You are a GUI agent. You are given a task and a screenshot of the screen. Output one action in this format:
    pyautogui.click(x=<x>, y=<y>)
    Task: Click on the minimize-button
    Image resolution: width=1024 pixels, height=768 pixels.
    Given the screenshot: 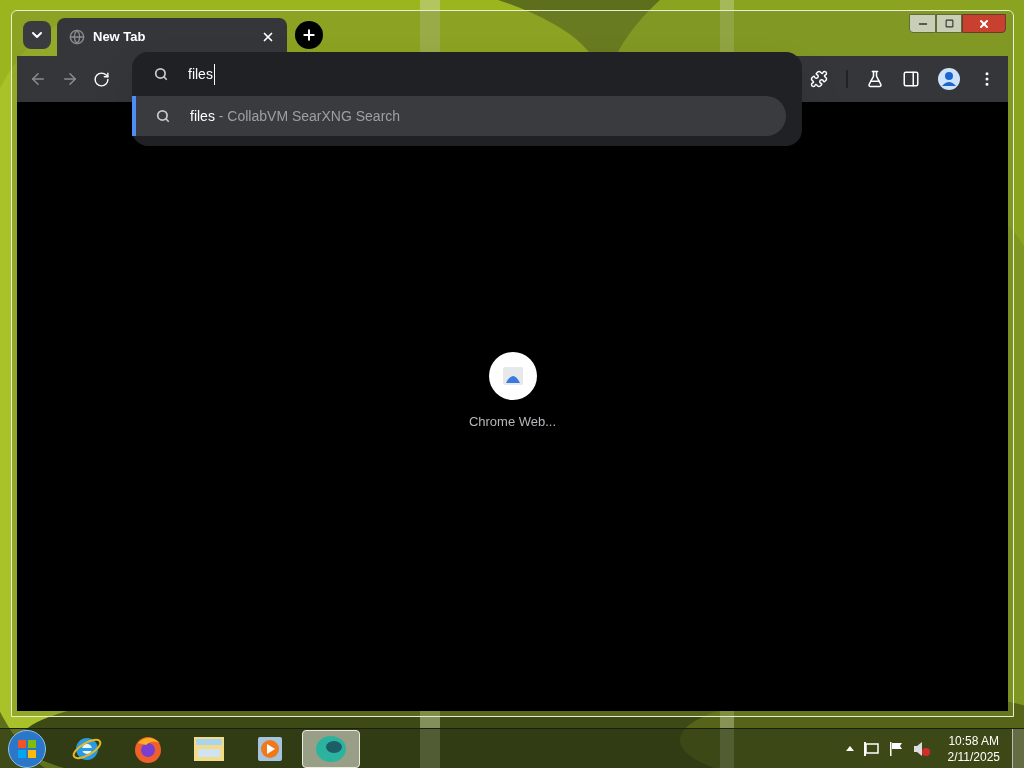 What is the action you would take?
    pyautogui.click(x=922, y=23)
    